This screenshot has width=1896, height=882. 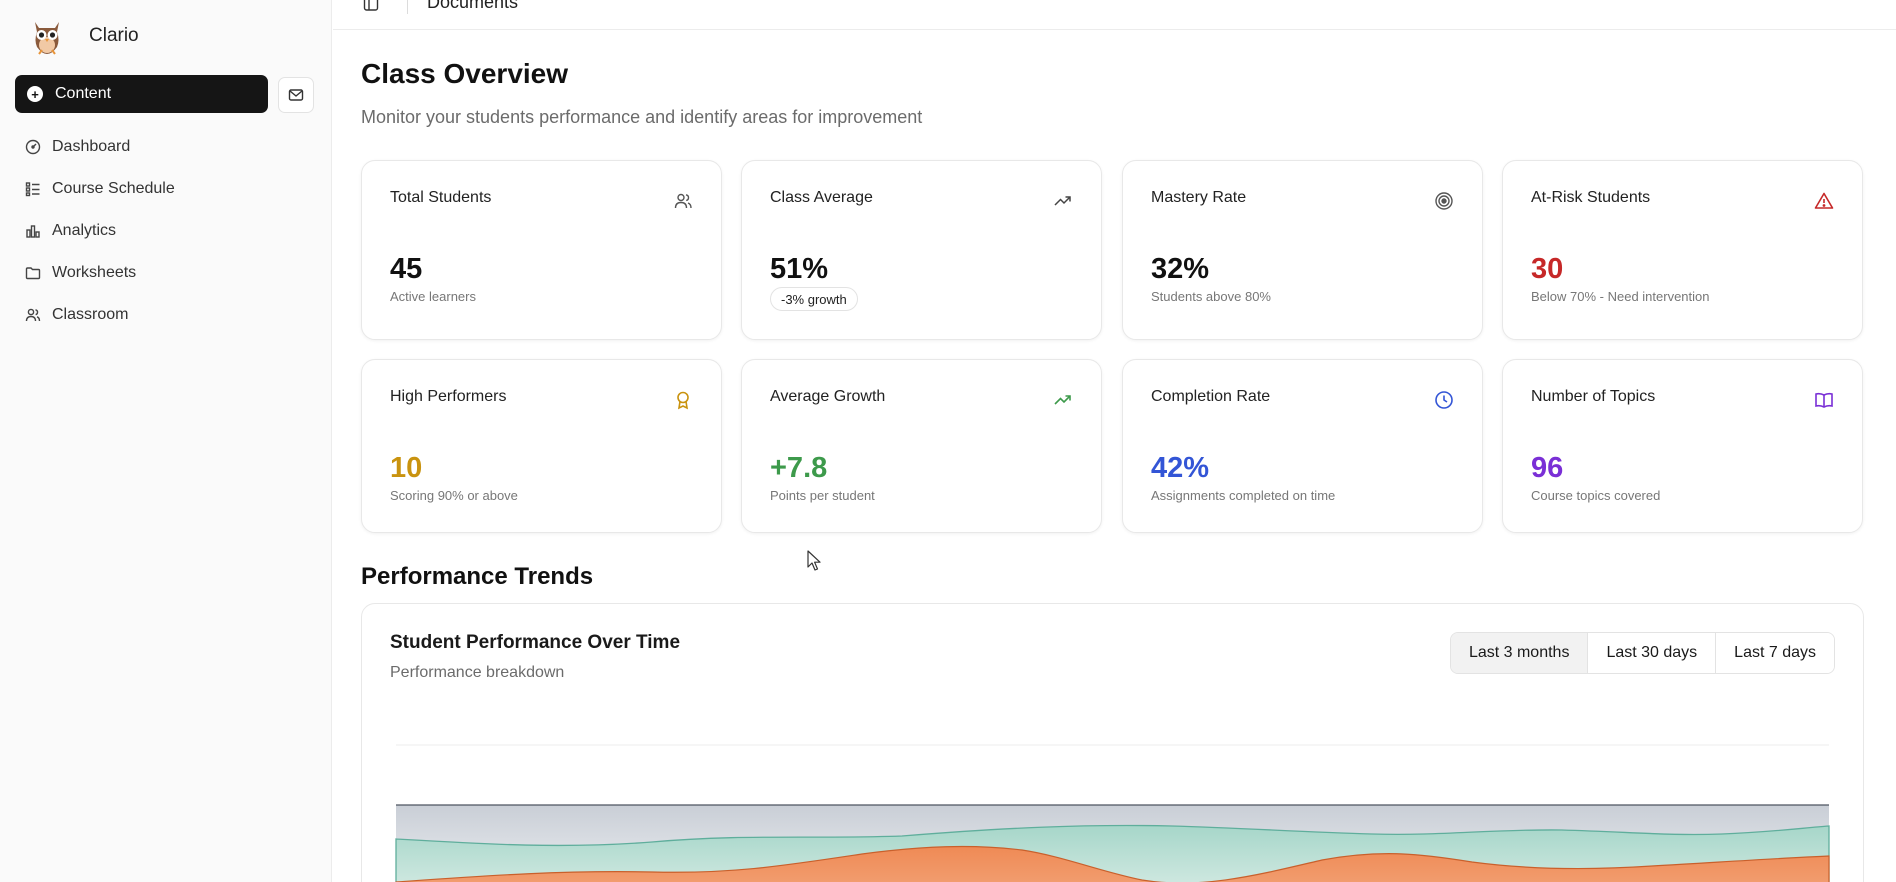 I want to click on stat-value: 45, so click(x=406, y=269).